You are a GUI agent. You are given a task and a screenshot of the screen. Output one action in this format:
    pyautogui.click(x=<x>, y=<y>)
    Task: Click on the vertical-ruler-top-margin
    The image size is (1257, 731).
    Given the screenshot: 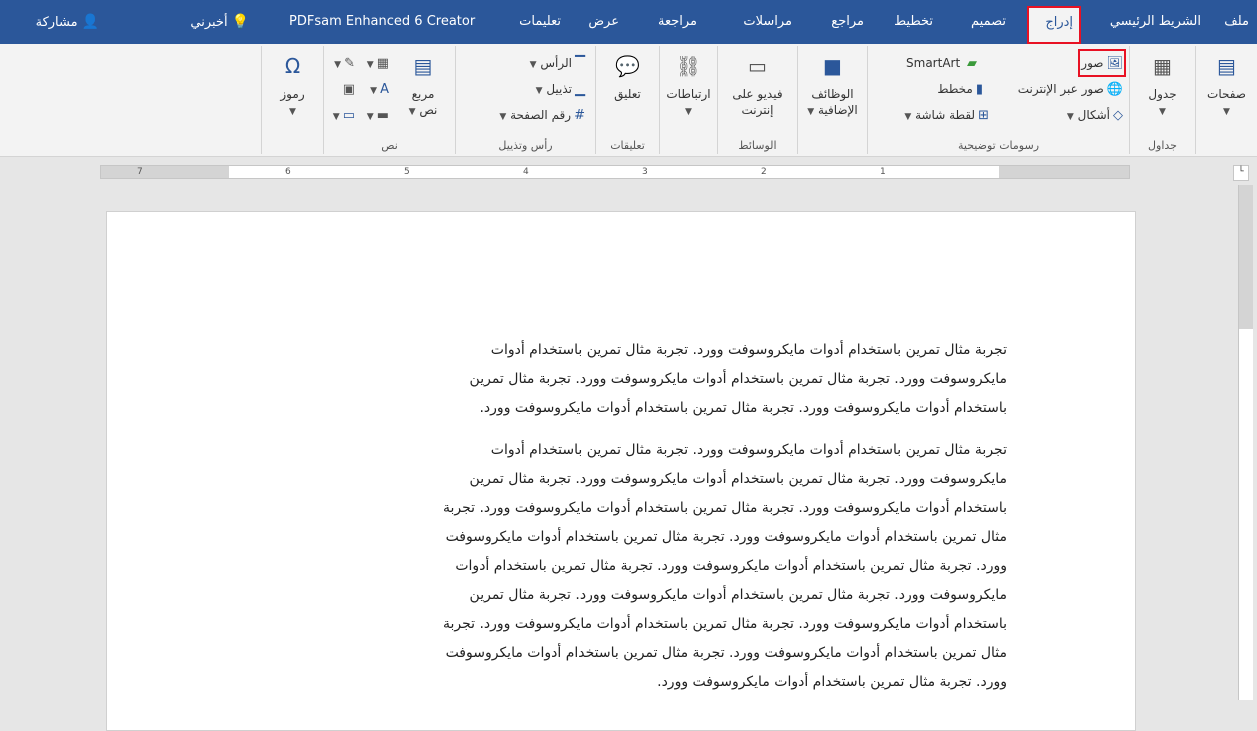 What is the action you would take?
    pyautogui.click(x=1246, y=257)
    